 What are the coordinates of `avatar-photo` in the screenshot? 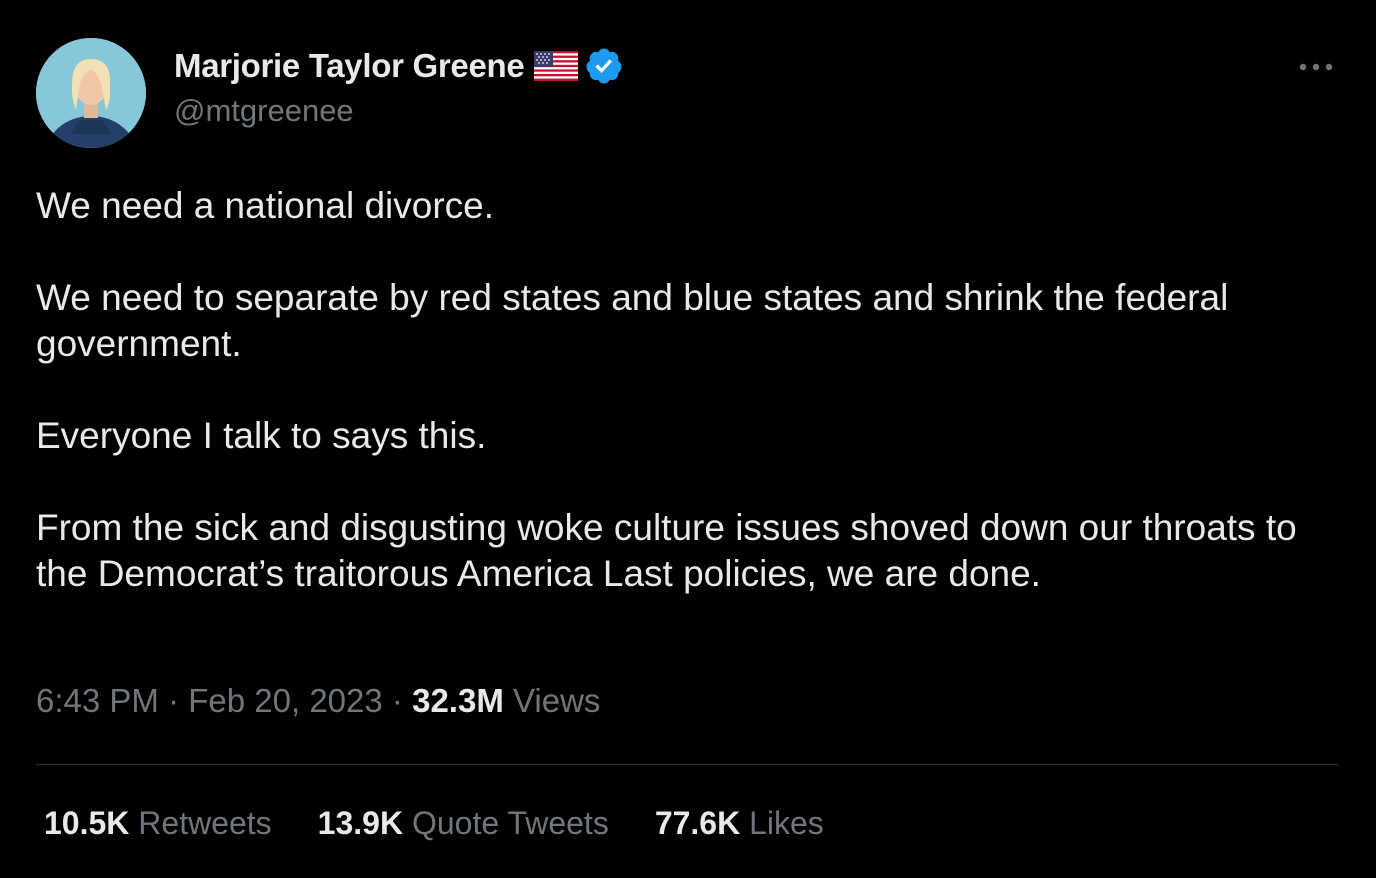 It's located at (91, 93).